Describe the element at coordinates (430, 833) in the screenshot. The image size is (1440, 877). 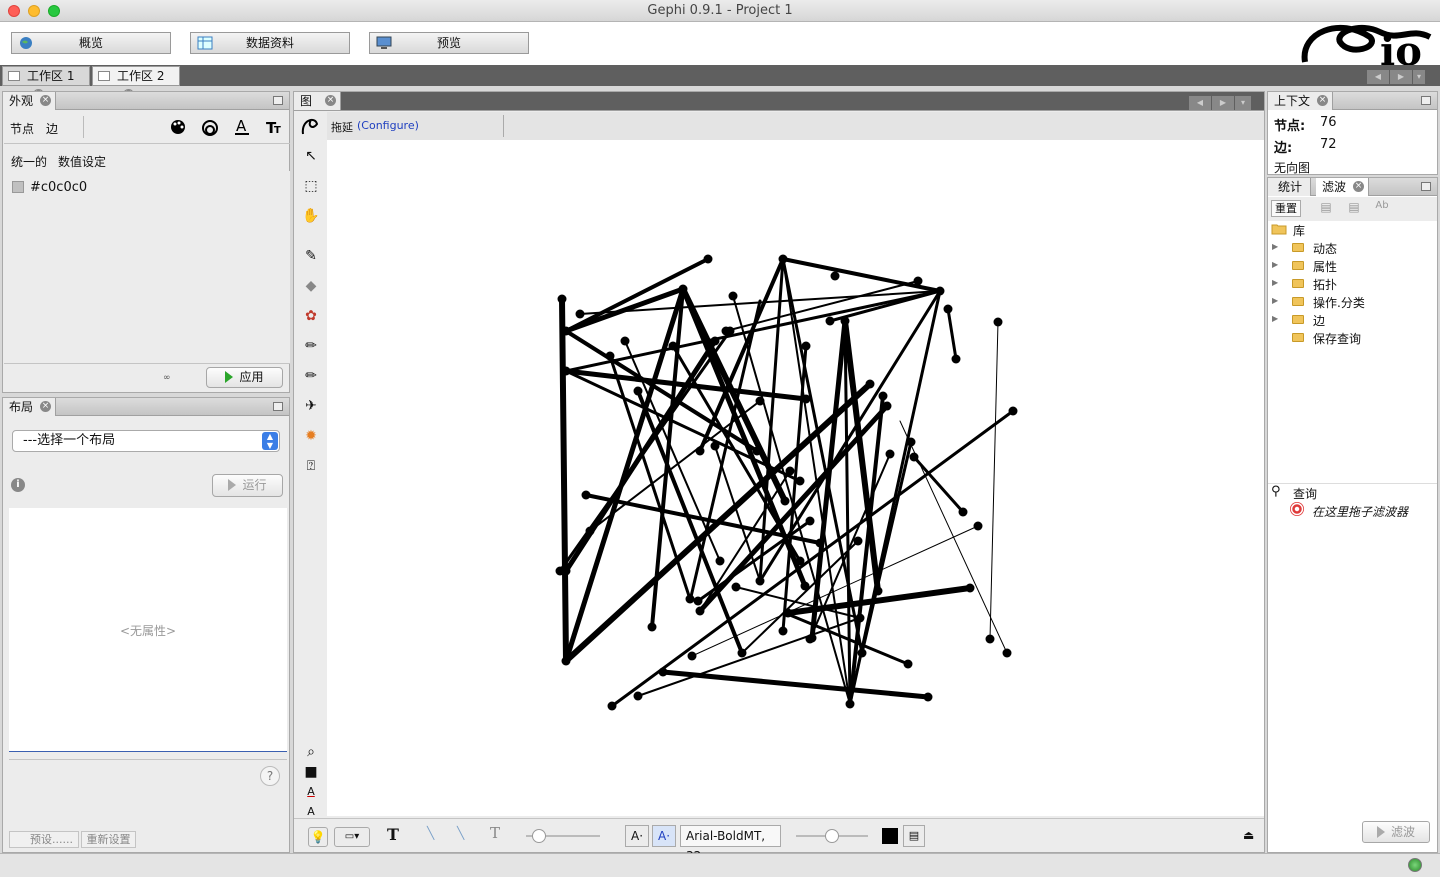
I see `edge-icon: ╲` at that location.